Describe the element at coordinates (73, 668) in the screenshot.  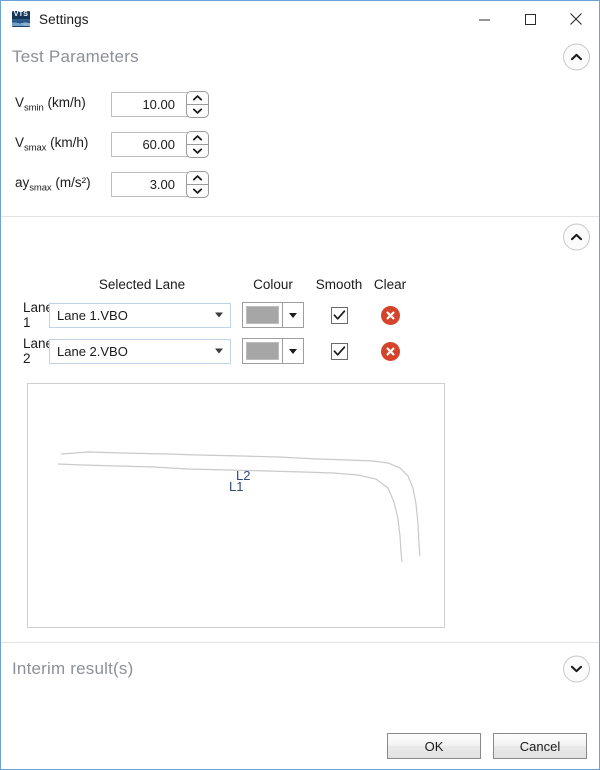
I see `interim-results-title: Interim result(s)` at that location.